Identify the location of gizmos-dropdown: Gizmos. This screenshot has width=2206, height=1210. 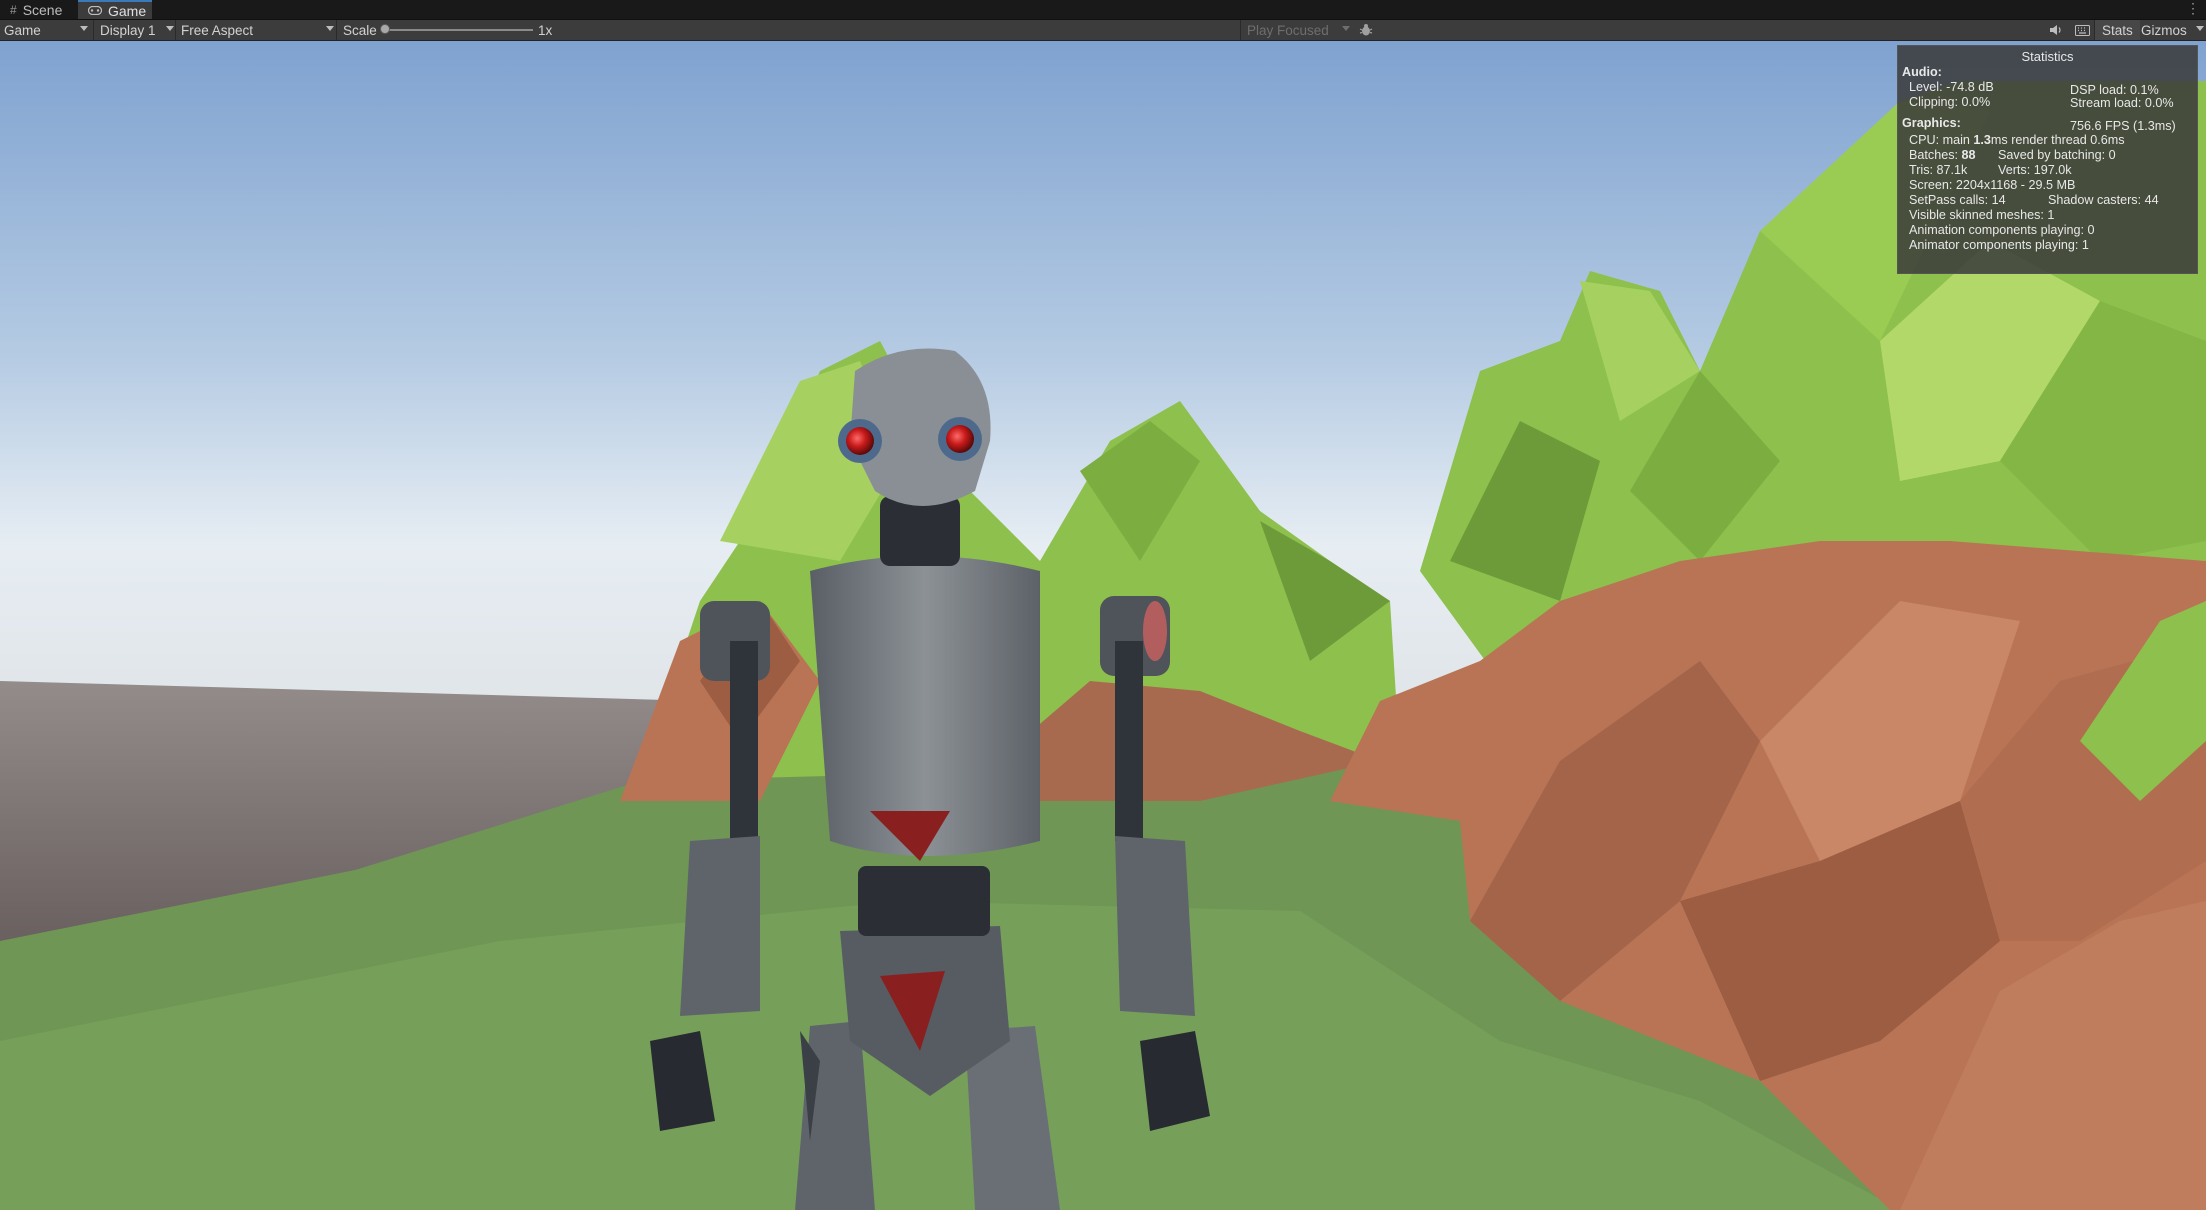
(2172, 30).